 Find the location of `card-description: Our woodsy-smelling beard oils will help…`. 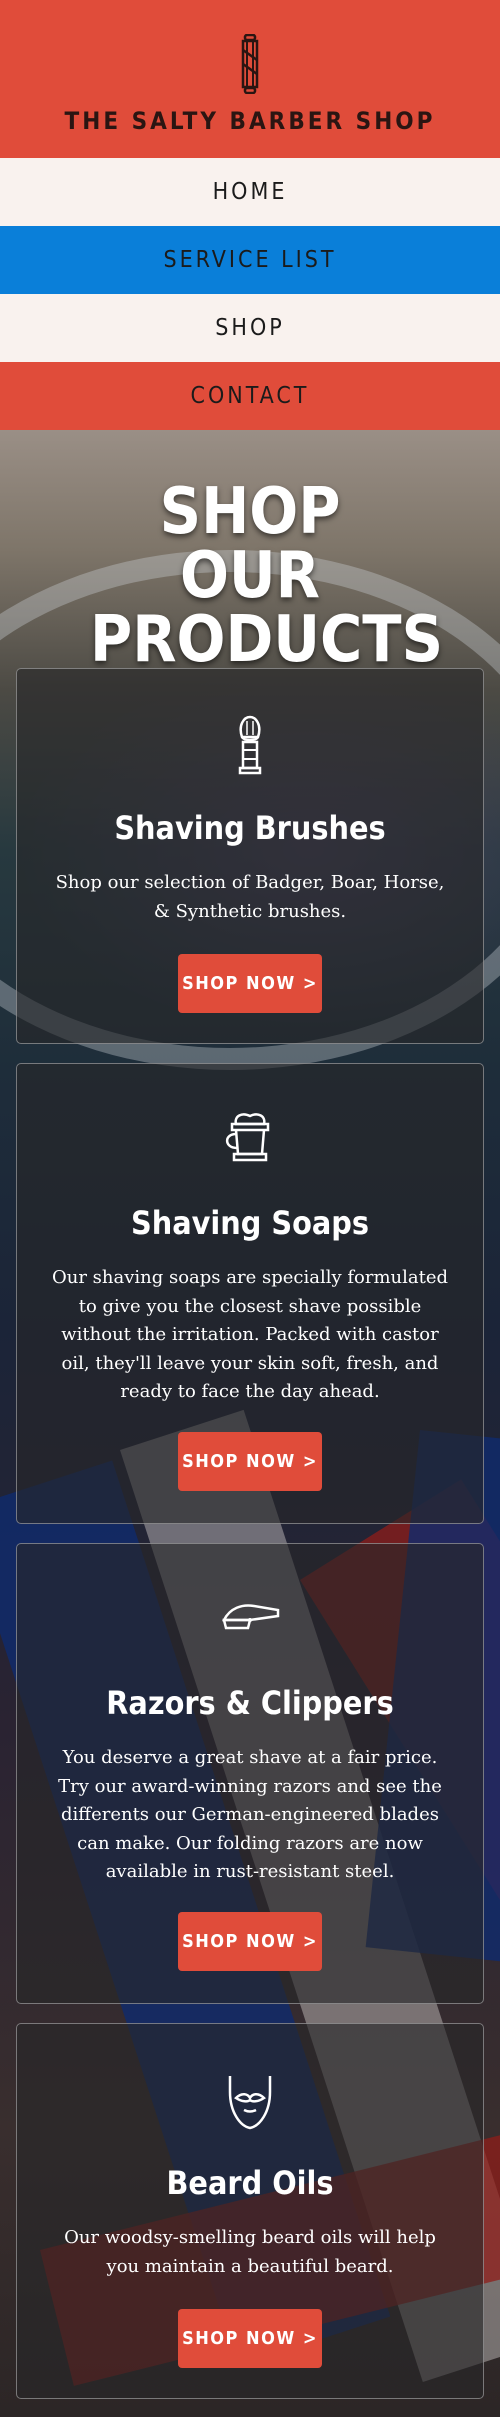

card-description: Our woodsy-smelling beard oils will help… is located at coordinates (250, 2252).